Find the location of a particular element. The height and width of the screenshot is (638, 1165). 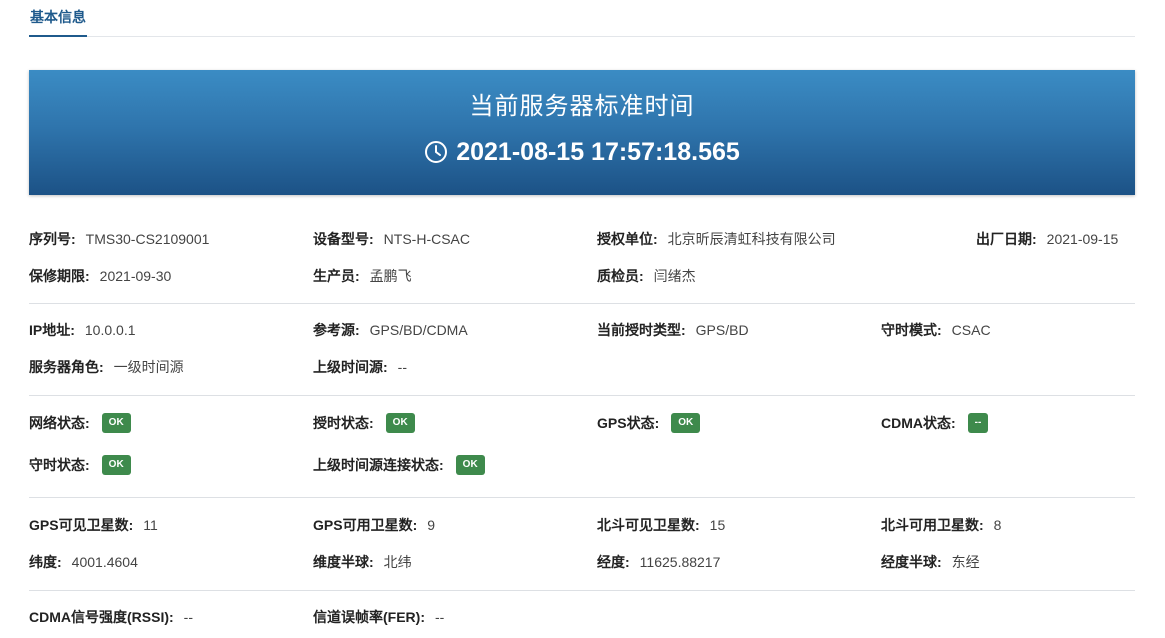

gps-visible-value: 11 is located at coordinates (150, 525).